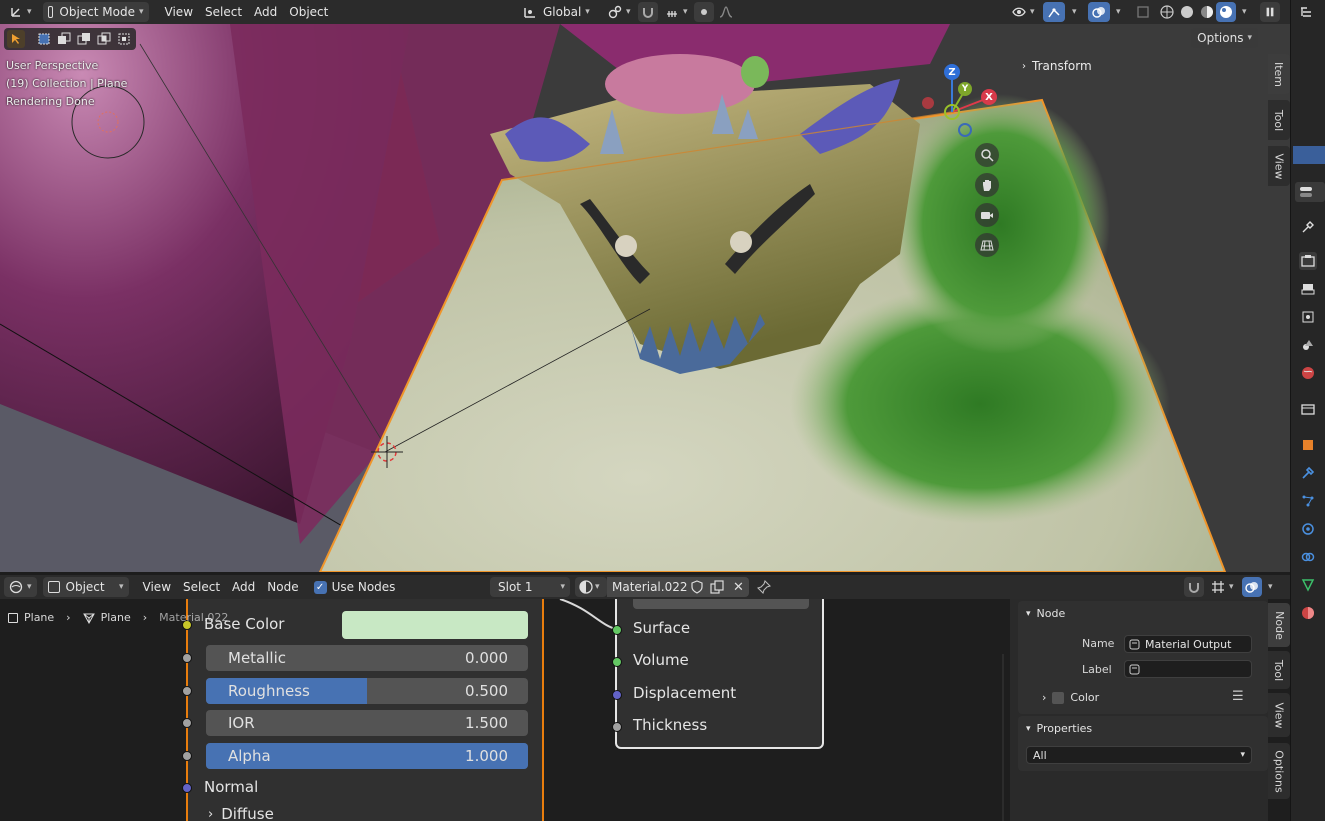  What do you see at coordinates (308, 12) in the screenshot?
I see `menu-object: Object` at bounding box center [308, 12].